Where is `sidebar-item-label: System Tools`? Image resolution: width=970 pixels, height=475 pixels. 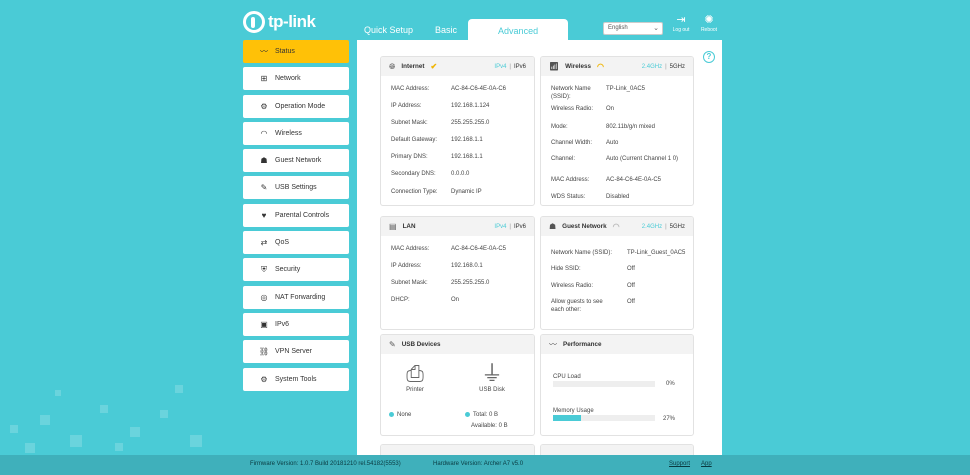
sidebar-item-label: System Tools is located at coordinates (296, 379).